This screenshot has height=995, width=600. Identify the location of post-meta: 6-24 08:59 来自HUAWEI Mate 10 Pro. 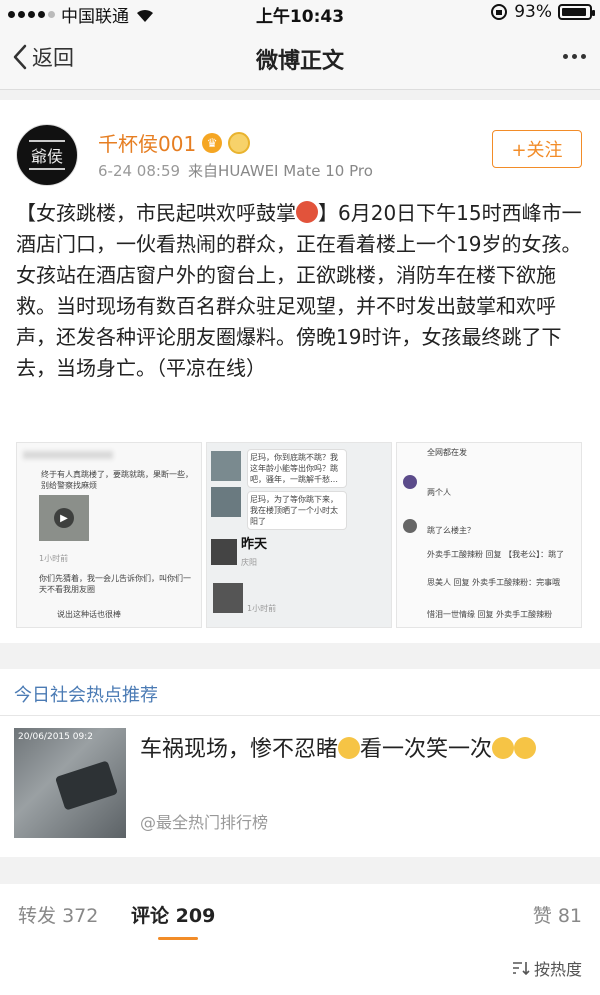
(235, 170).